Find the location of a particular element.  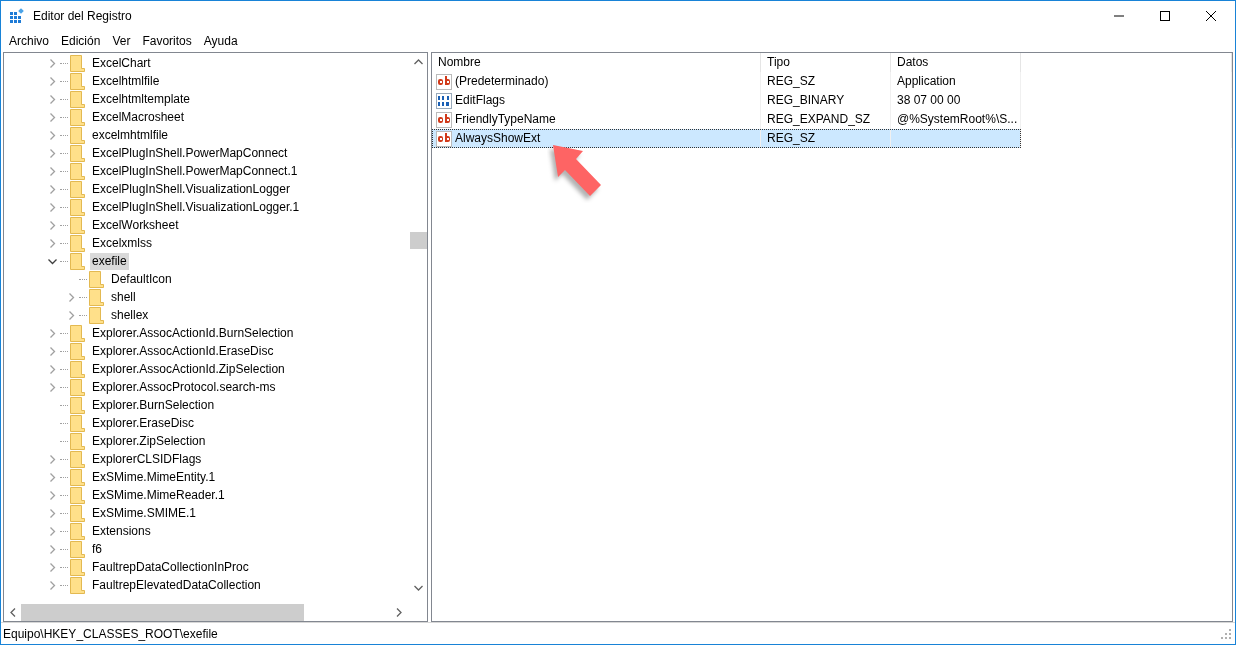

value-type: REG_BINARY is located at coordinates (806, 100).